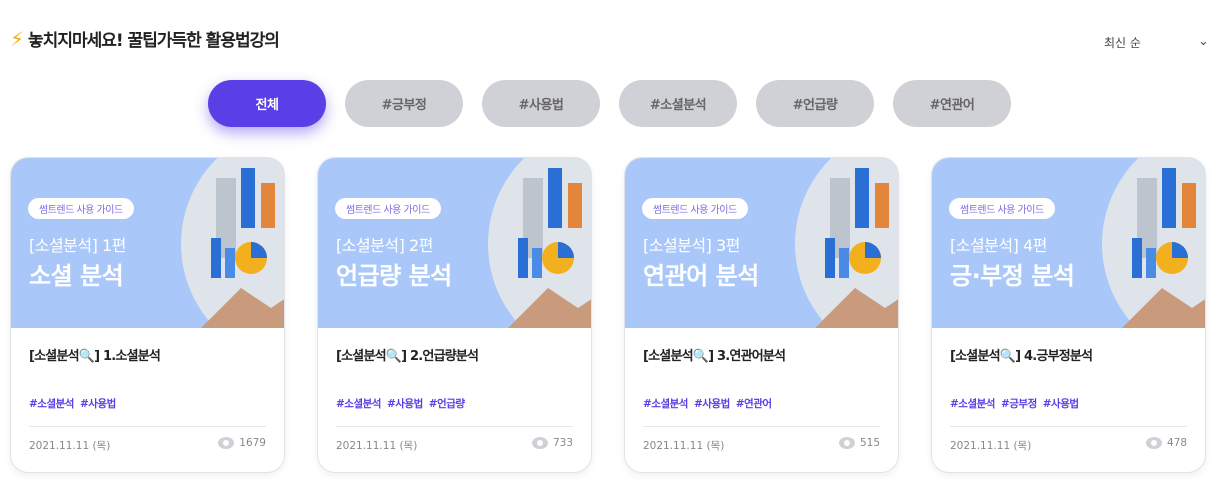 Image resolution: width=1223 pixels, height=484 pixels. I want to click on card-thumbnail: 썸트렌드 사용 가이드 [소셜분석] 1편 소셜 분석, so click(147, 243).